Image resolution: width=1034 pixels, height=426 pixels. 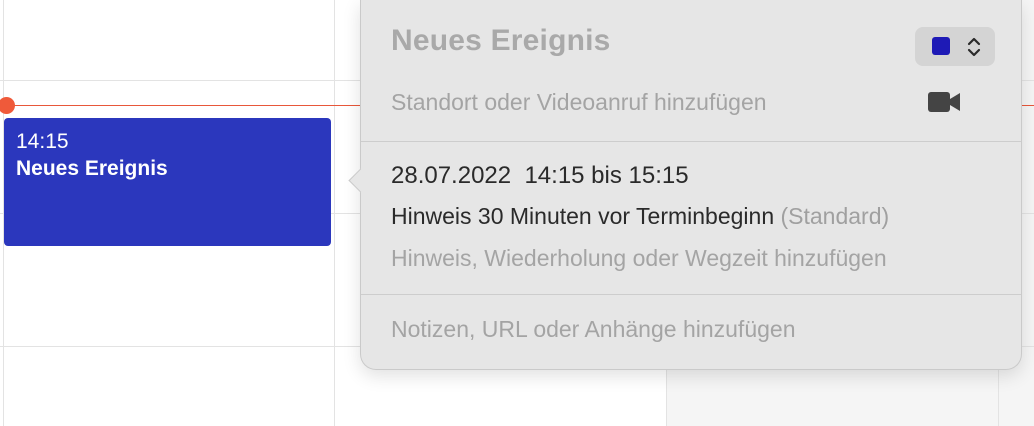 I want to click on alert-default-label: (Standard), so click(x=835, y=216).